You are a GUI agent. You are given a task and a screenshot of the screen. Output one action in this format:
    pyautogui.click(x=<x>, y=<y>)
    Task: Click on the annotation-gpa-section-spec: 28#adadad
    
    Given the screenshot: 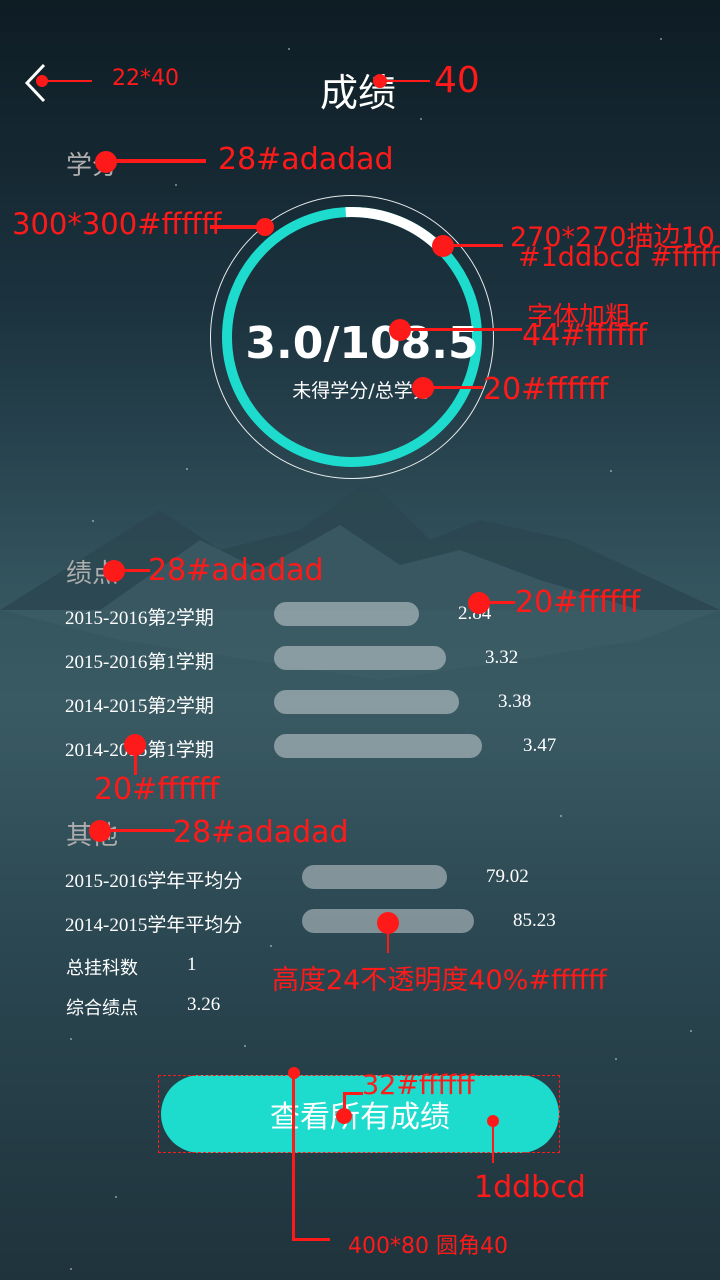 What is the action you would take?
    pyautogui.click(x=236, y=570)
    